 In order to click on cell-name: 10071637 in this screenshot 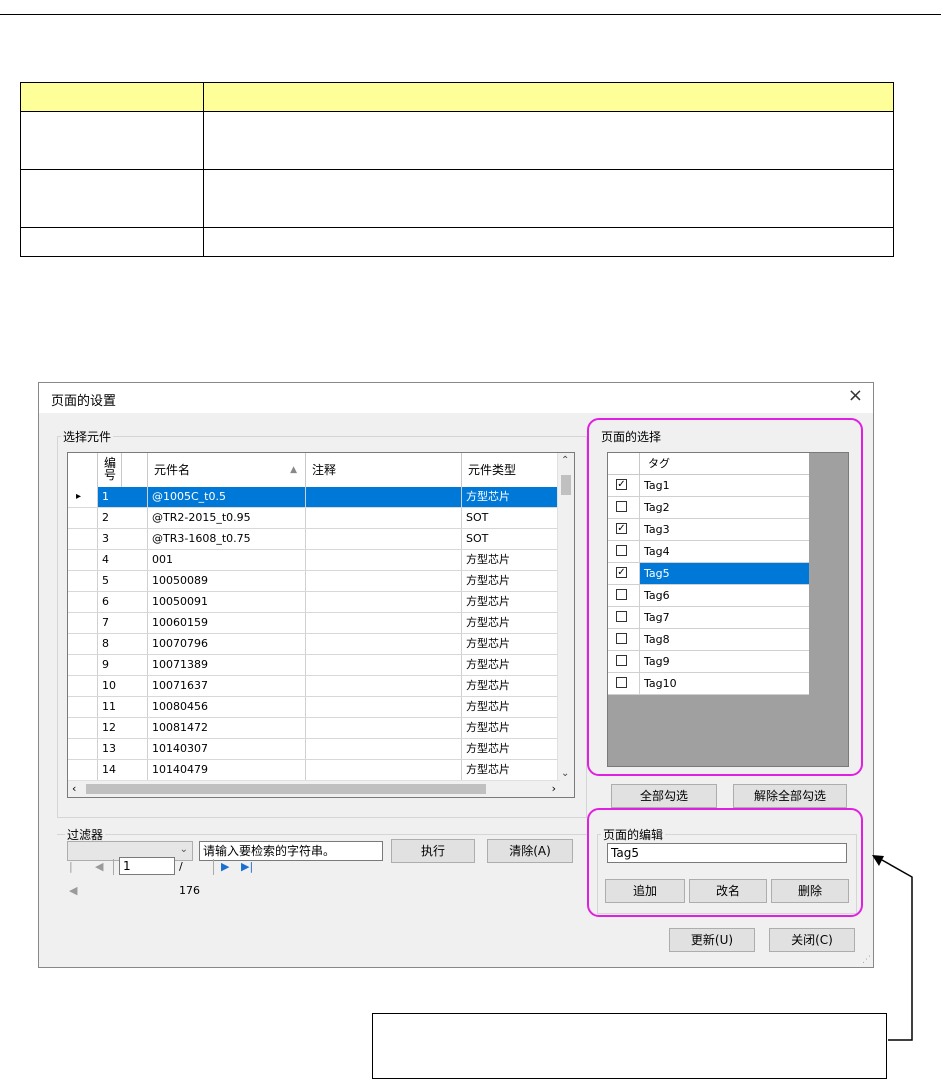, I will do `click(227, 686)`.